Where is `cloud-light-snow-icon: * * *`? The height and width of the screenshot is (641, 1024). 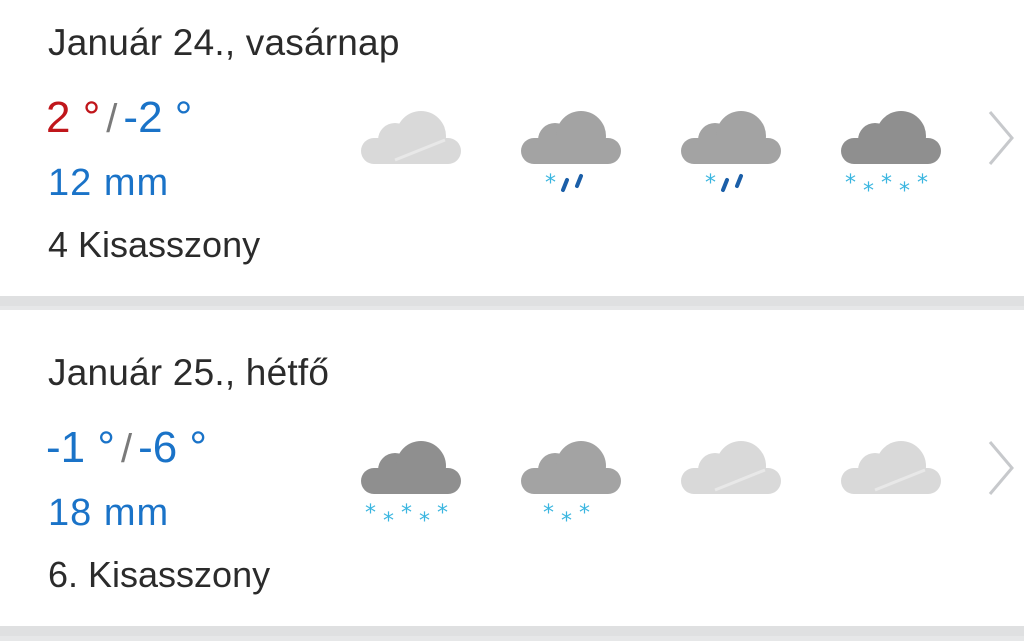 cloud-light-snow-icon: * * * is located at coordinates (571, 485).